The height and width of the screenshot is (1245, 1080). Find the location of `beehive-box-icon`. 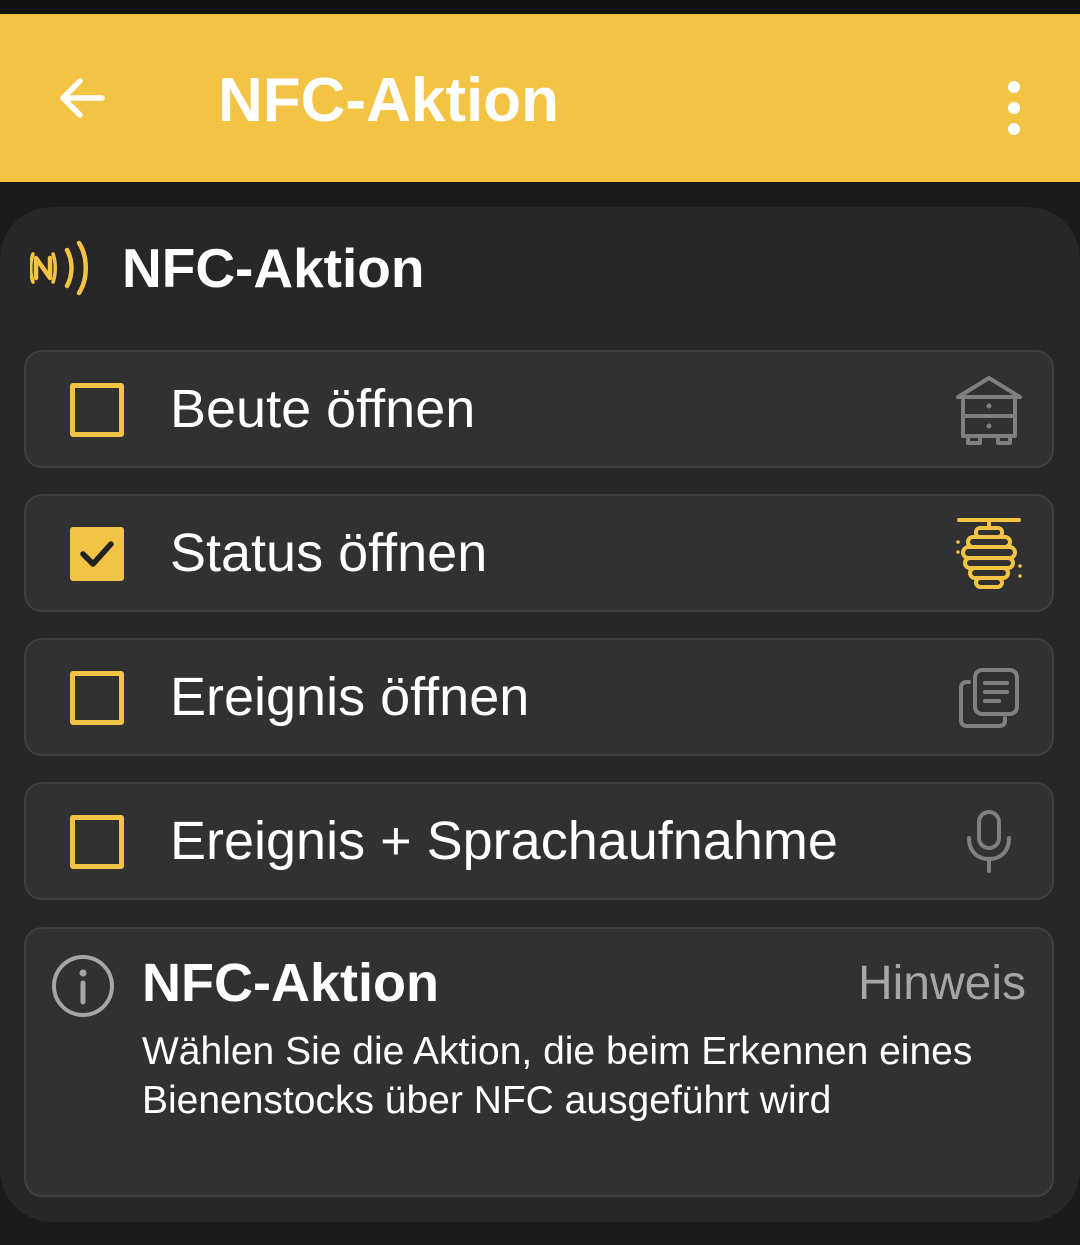

beehive-box-icon is located at coordinates (989, 410).